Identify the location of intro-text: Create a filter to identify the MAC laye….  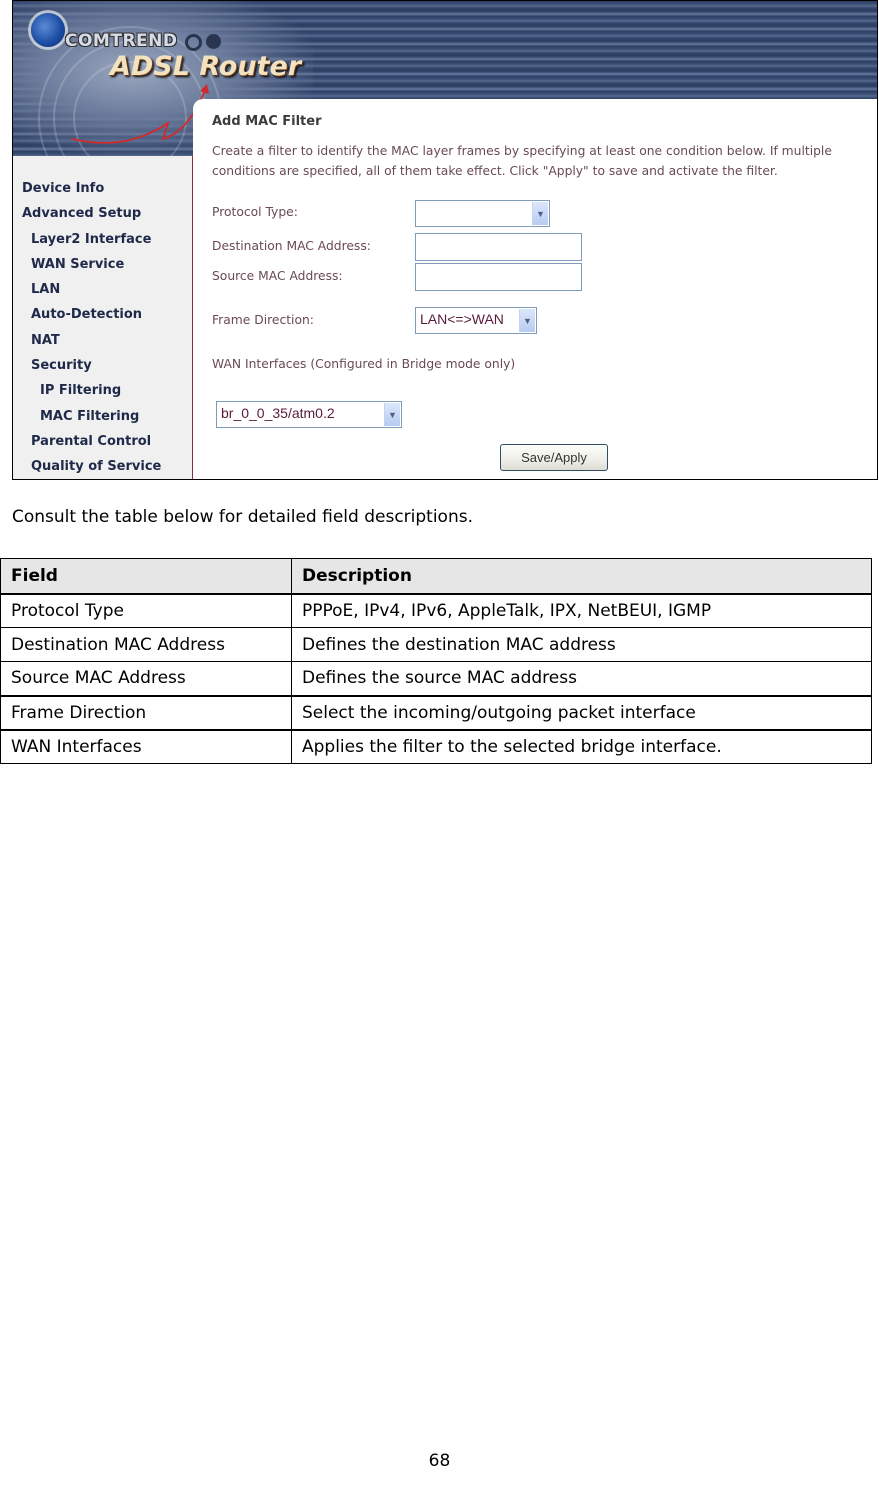
(522, 161).